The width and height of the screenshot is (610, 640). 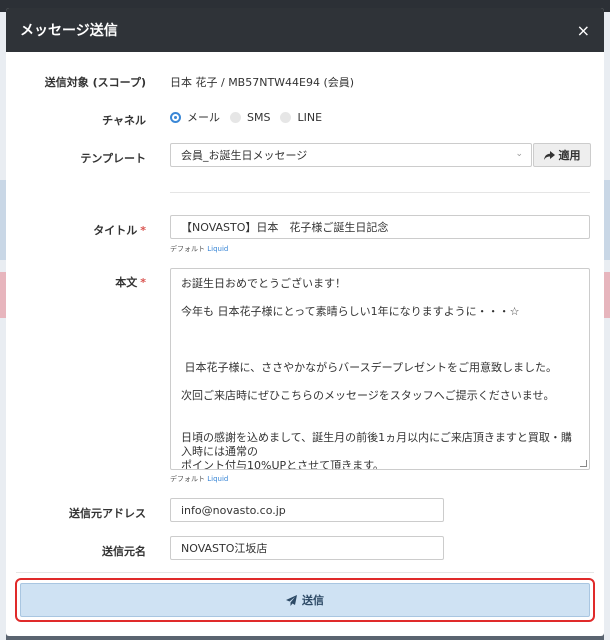 What do you see at coordinates (107, 513) in the screenshot?
I see `from-address-label: 送信元アドレス` at bounding box center [107, 513].